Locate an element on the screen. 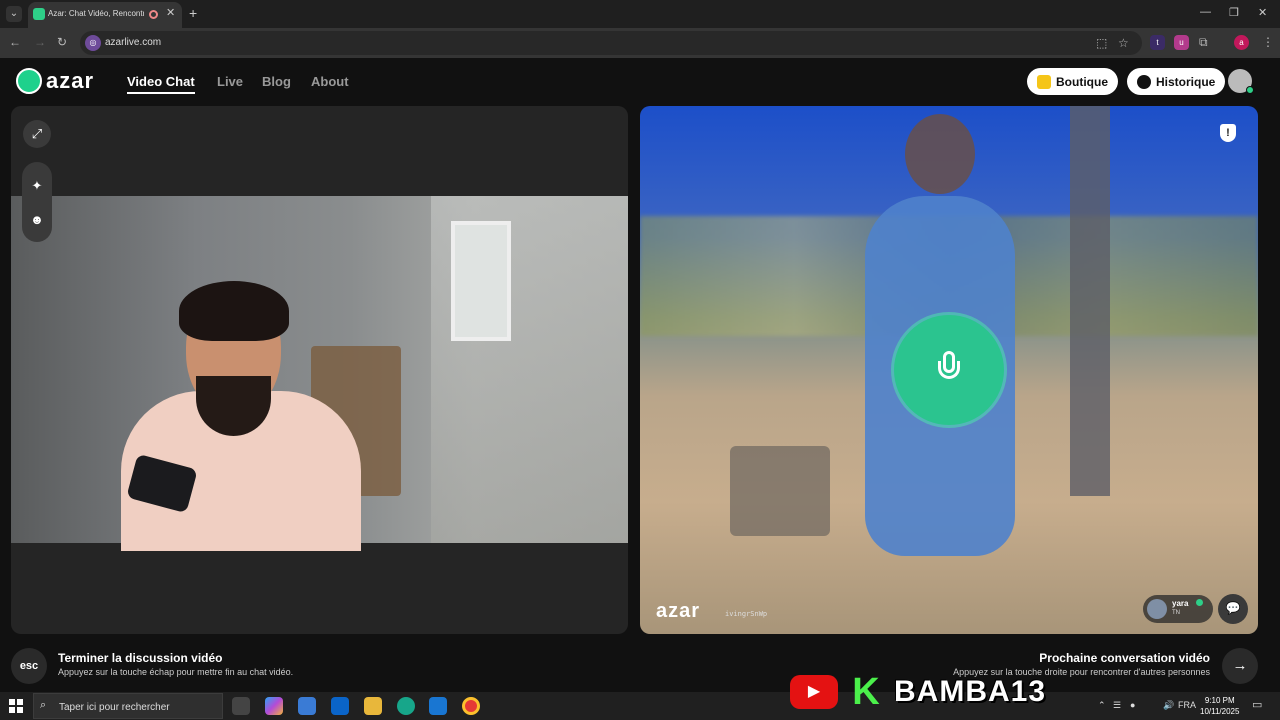 The height and width of the screenshot is (720, 1280). nav-live: Live is located at coordinates (230, 81).